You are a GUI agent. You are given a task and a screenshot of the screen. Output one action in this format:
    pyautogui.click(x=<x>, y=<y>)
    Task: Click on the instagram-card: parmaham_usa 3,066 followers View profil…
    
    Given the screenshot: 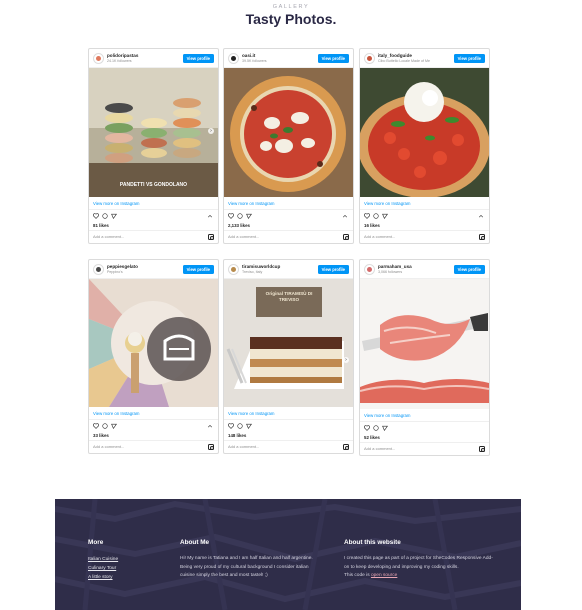 What is the action you would take?
    pyautogui.click(x=424, y=357)
    